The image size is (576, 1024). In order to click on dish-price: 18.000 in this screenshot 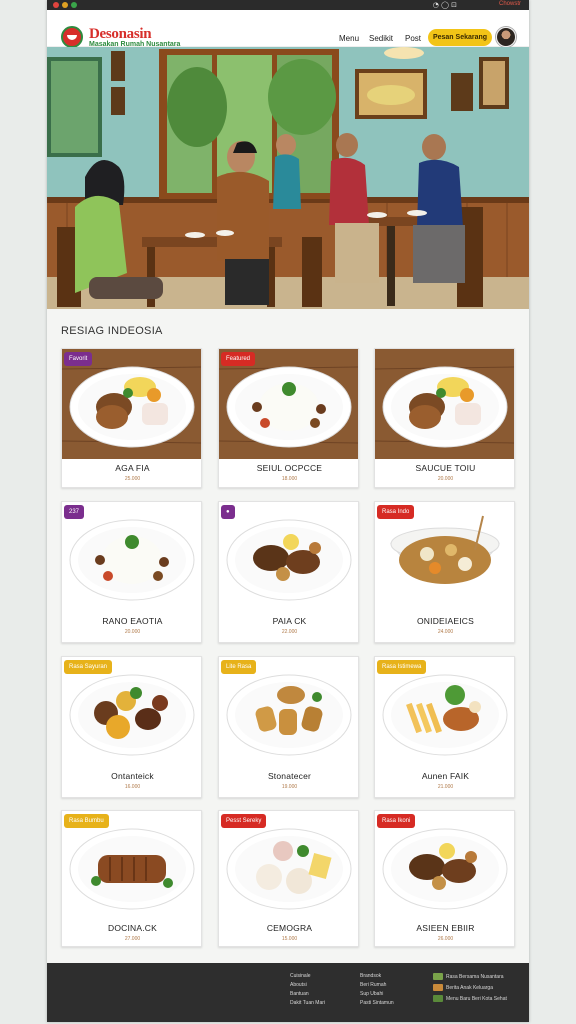, I will do `click(289, 479)`.